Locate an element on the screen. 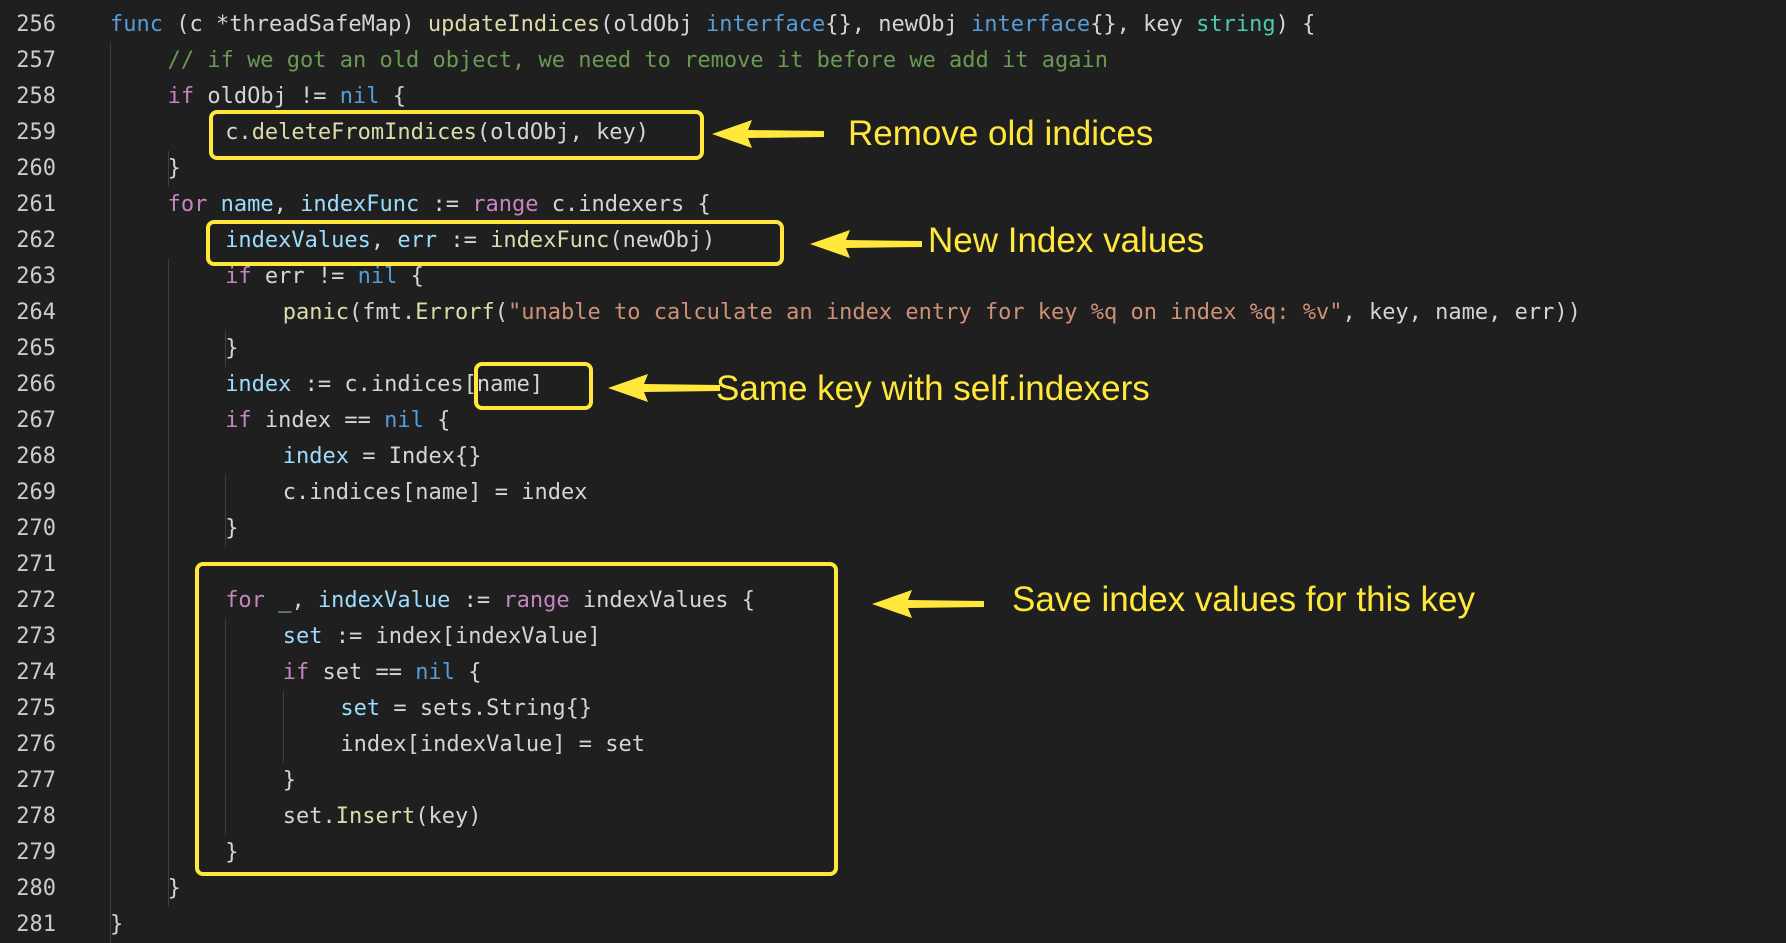 The width and height of the screenshot is (1786, 943). annotation-remove-old-indices: Remove old indices is located at coordinates (1001, 133).